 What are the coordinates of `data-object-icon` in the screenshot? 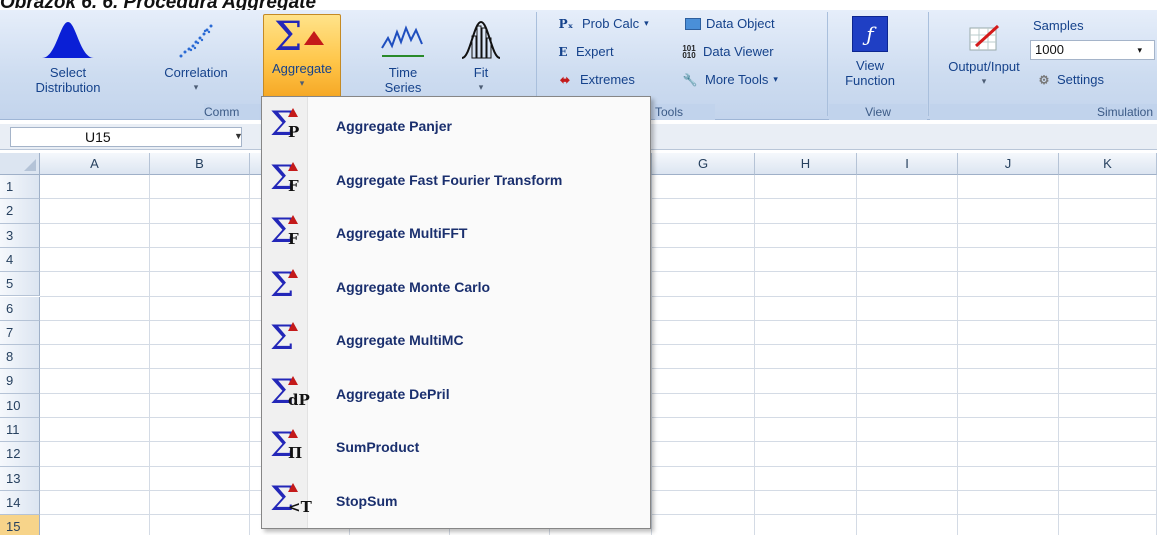 It's located at (693, 23).